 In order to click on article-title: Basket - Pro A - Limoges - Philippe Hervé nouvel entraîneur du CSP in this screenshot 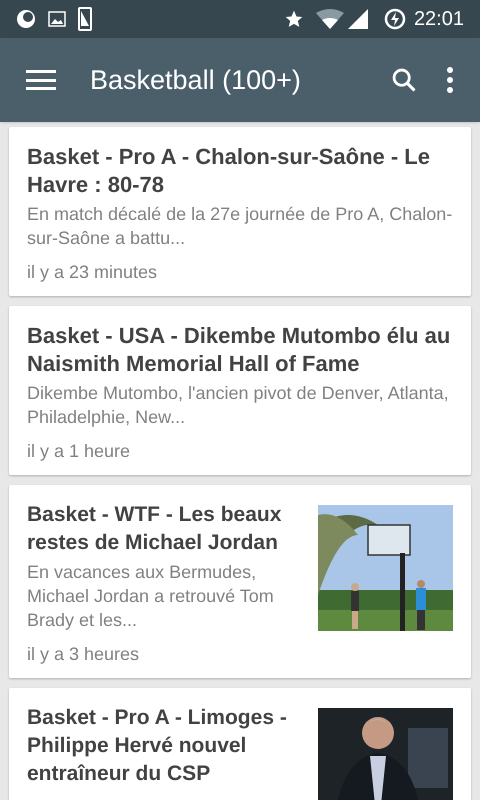, I will do `click(157, 746)`.